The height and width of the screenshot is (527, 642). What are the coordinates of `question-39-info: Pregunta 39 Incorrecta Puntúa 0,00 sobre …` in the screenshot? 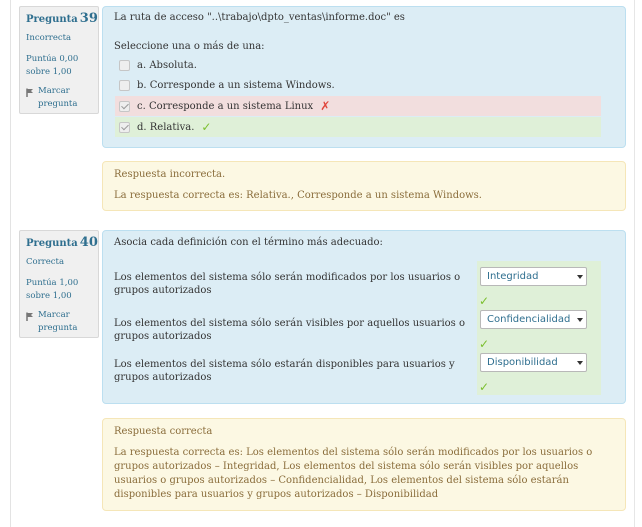 It's located at (59, 60).